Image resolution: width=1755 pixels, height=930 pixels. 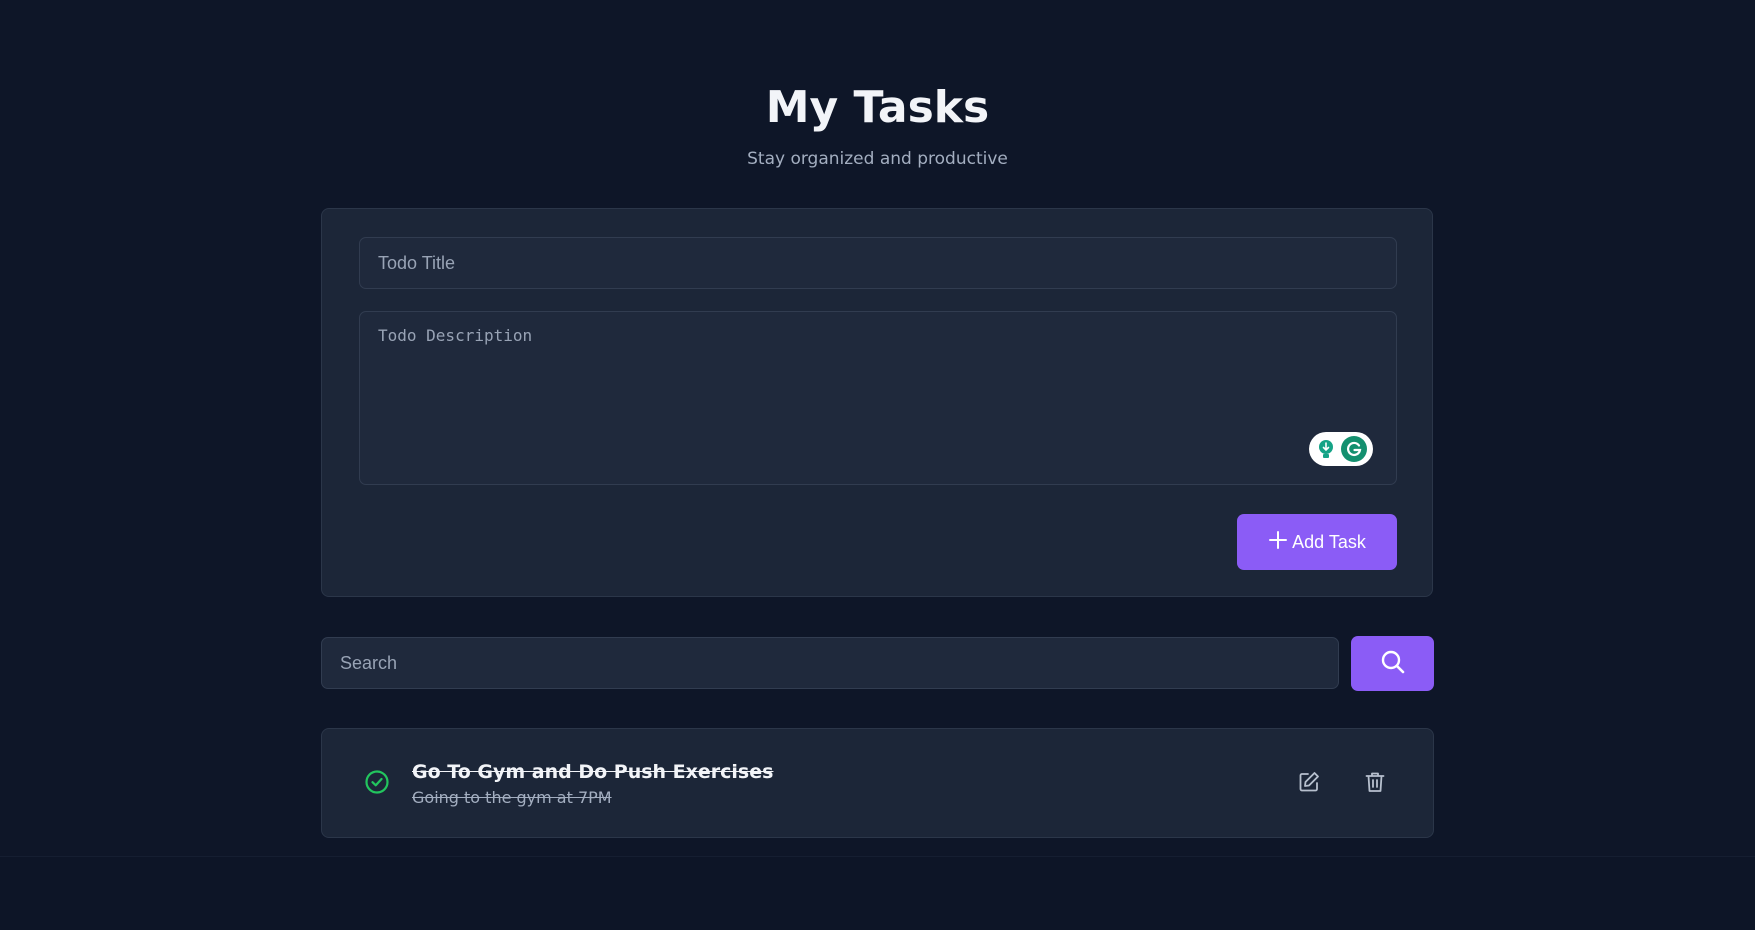 What do you see at coordinates (1375, 782) in the screenshot?
I see `trash-icon` at bounding box center [1375, 782].